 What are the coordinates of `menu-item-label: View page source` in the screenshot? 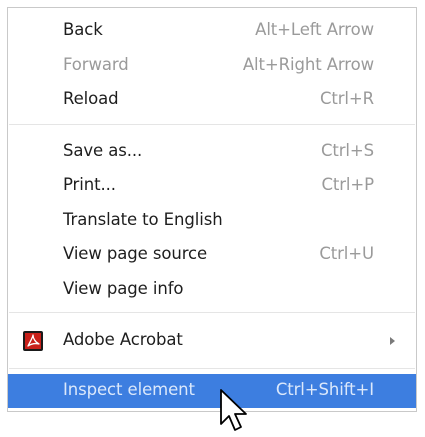 It's located at (135, 253).